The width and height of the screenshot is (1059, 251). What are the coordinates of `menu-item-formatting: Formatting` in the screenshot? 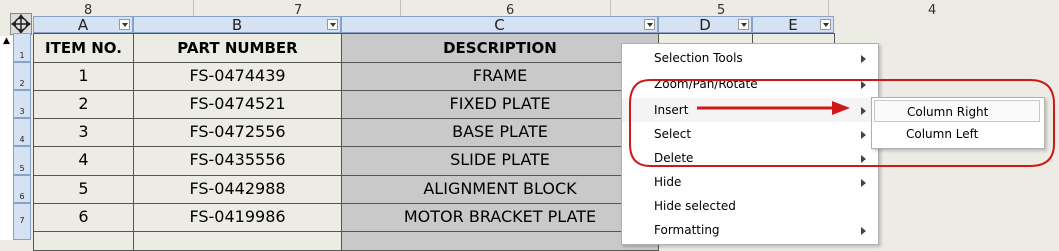 It's located at (750, 230).